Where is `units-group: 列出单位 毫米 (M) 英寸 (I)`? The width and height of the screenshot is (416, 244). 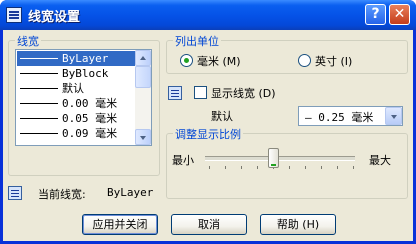 units-group: 列出单位 毫米 (M) 英寸 (I) is located at coordinates (287, 53).